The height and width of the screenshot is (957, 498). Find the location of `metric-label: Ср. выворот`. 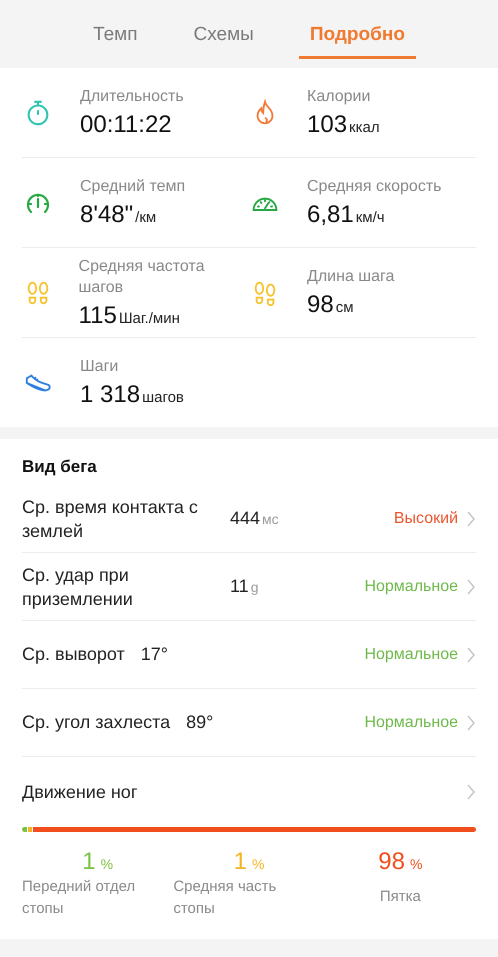

metric-label: Ср. выворот is located at coordinates (73, 654).